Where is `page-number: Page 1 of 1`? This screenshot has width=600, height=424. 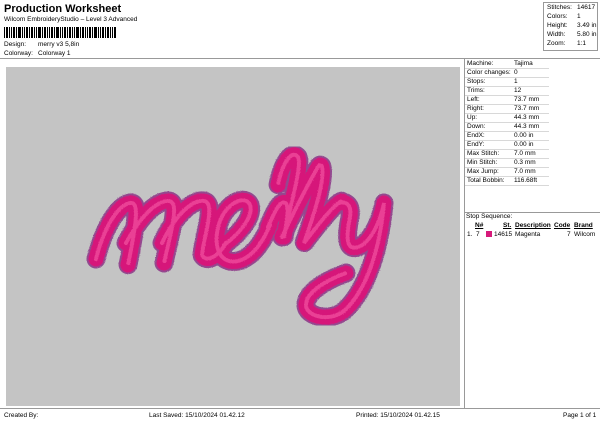
page-number: Page 1 of 1 is located at coordinates (580, 415).